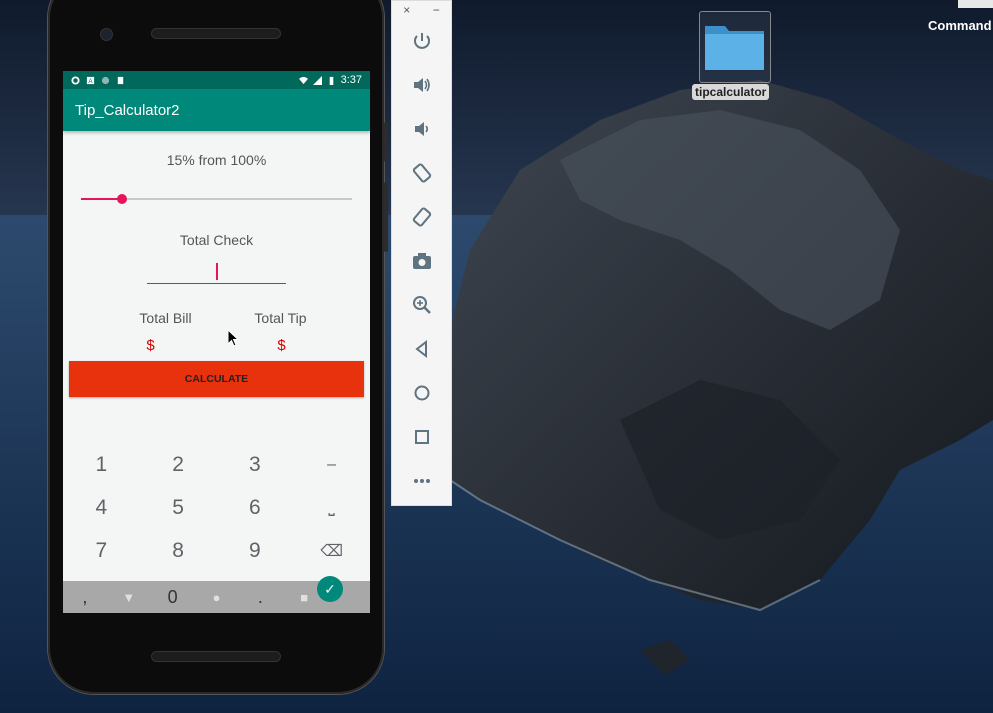 This screenshot has width=993, height=713. Describe the element at coordinates (331, 80) in the screenshot. I see `battery-icon` at that location.